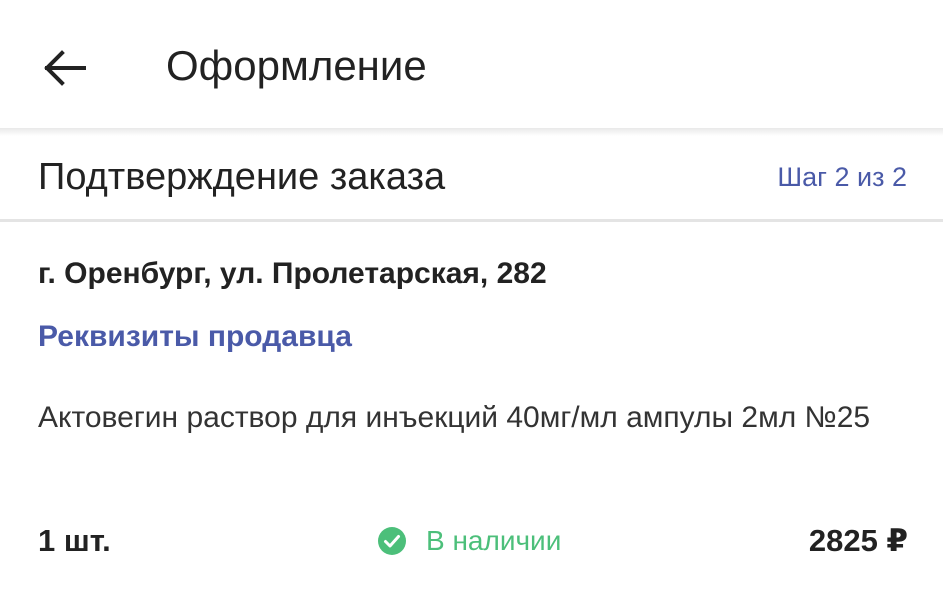  I want to click on step-counter: Шаг 2 из 2, so click(842, 177).